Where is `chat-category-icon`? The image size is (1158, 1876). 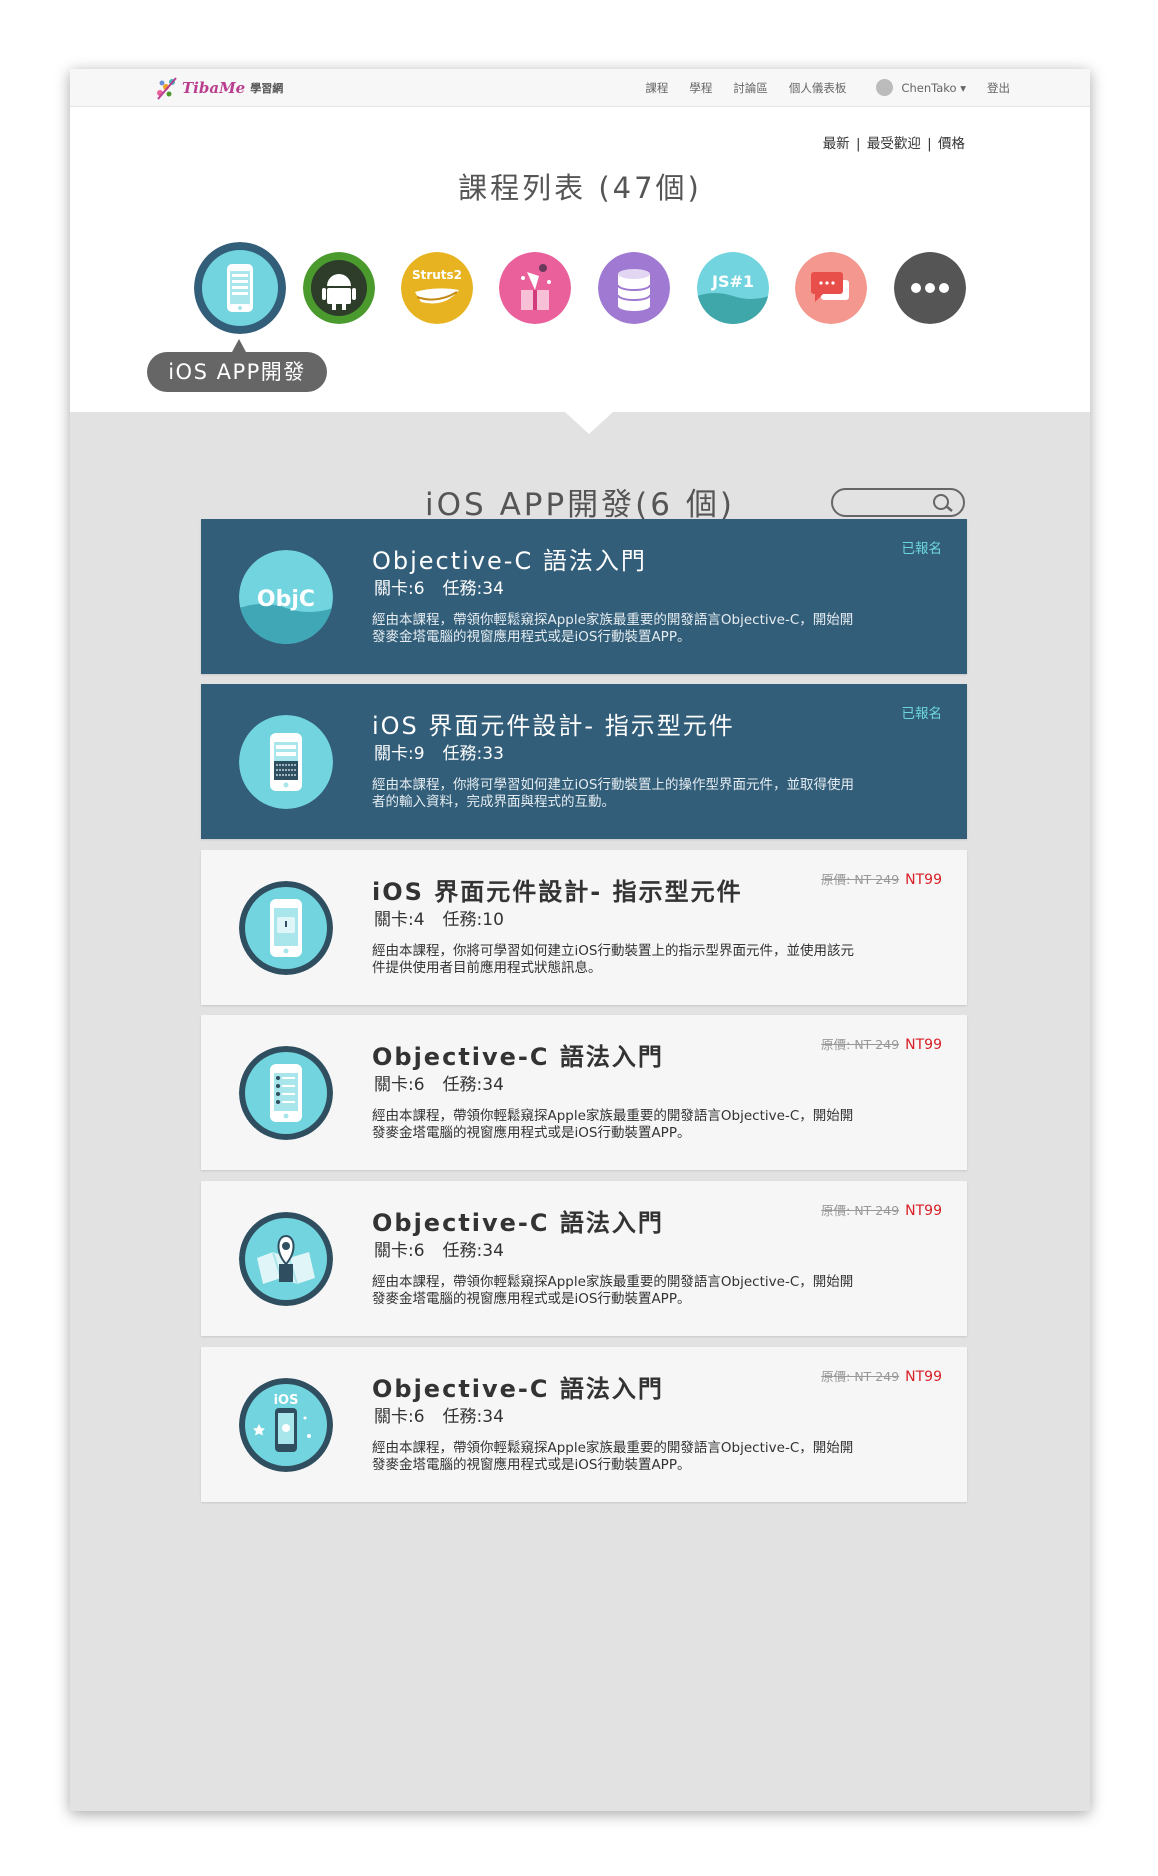 chat-category-icon is located at coordinates (831, 288).